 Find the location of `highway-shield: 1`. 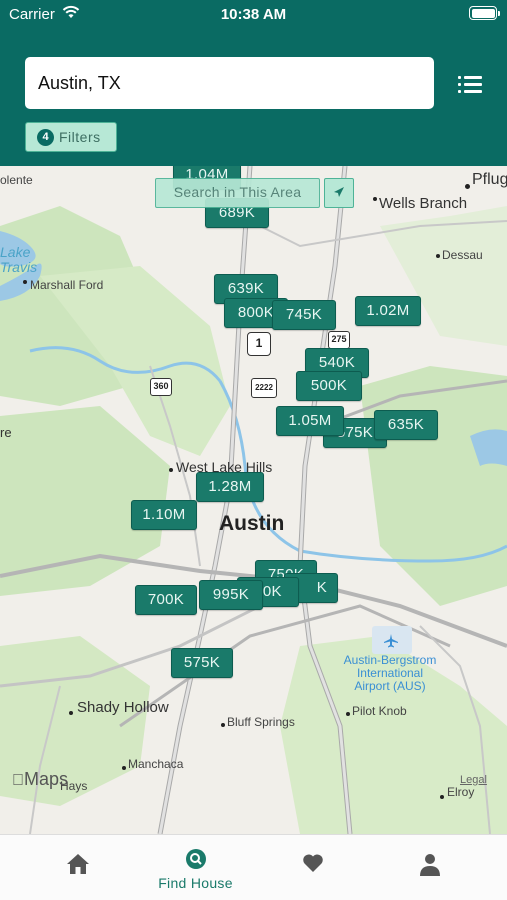

highway-shield: 1 is located at coordinates (259, 344).